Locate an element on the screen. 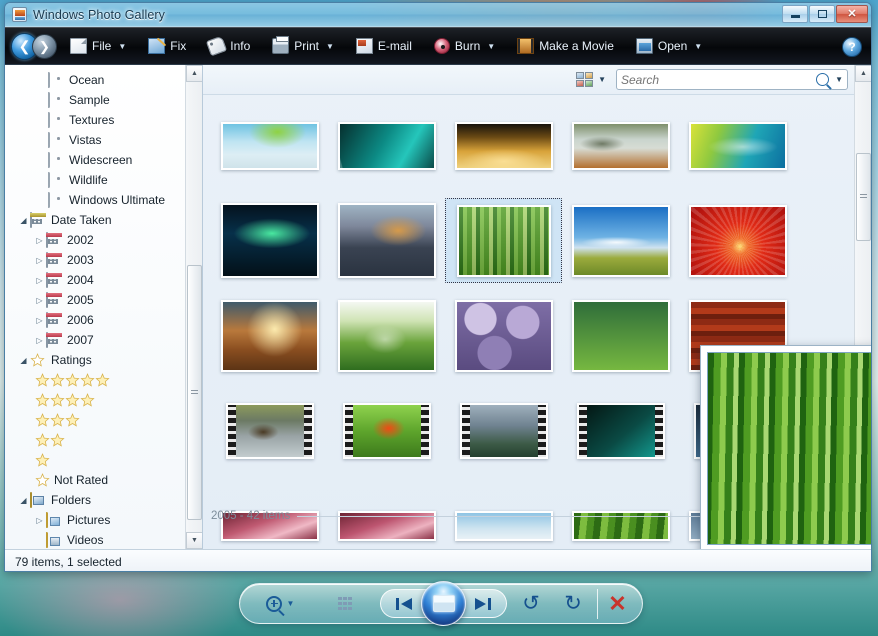 The height and width of the screenshot is (636, 878). sidebar-folder-pictures: ▷ Pictures is located at coordinates (105, 520).